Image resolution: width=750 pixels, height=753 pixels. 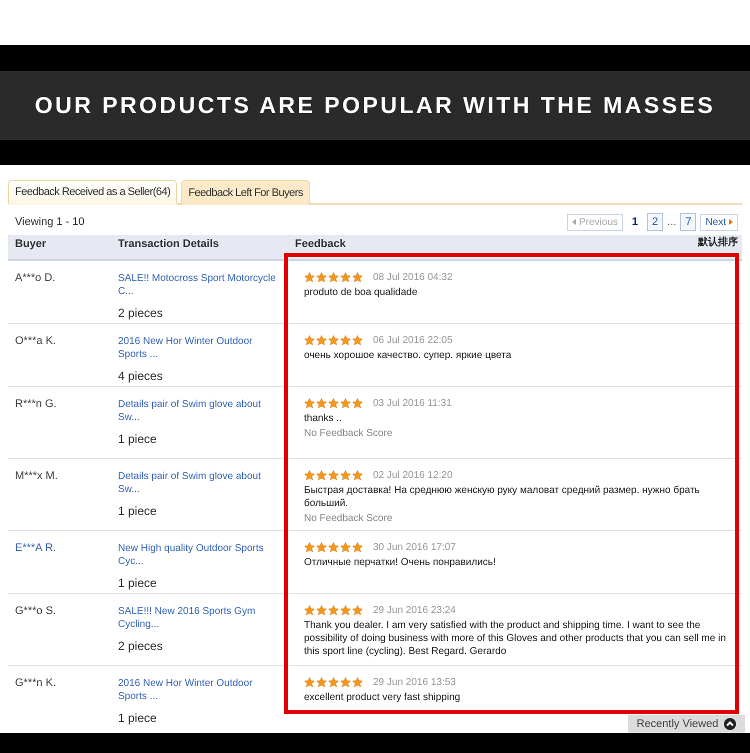 What do you see at coordinates (400, 562) in the screenshot?
I see `feedback-comment: Отличные перчатки! Очень понравились!` at bounding box center [400, 562].